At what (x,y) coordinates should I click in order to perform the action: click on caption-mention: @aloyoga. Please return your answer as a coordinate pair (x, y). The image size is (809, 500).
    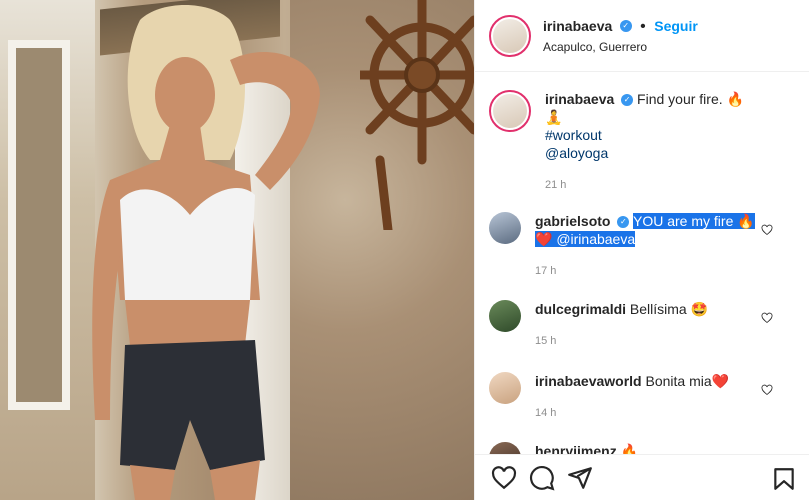
    Looking at the image, I should click on (576, 153).